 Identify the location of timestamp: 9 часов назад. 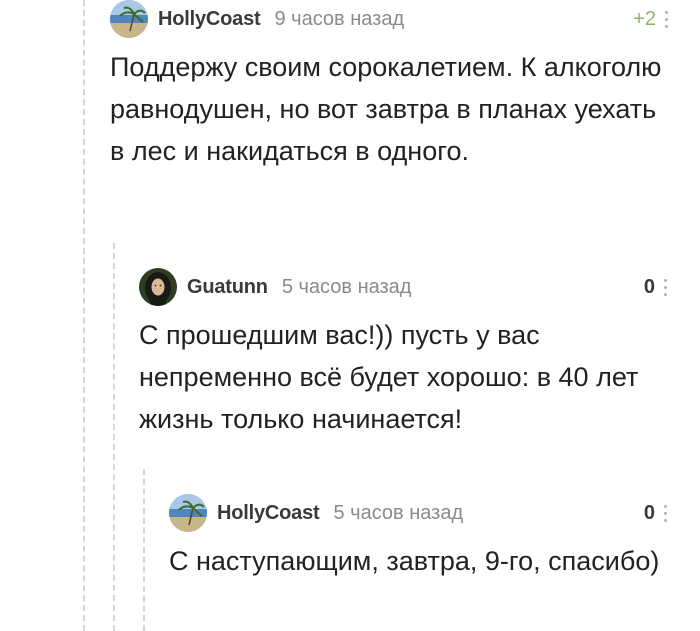
(339, 19).